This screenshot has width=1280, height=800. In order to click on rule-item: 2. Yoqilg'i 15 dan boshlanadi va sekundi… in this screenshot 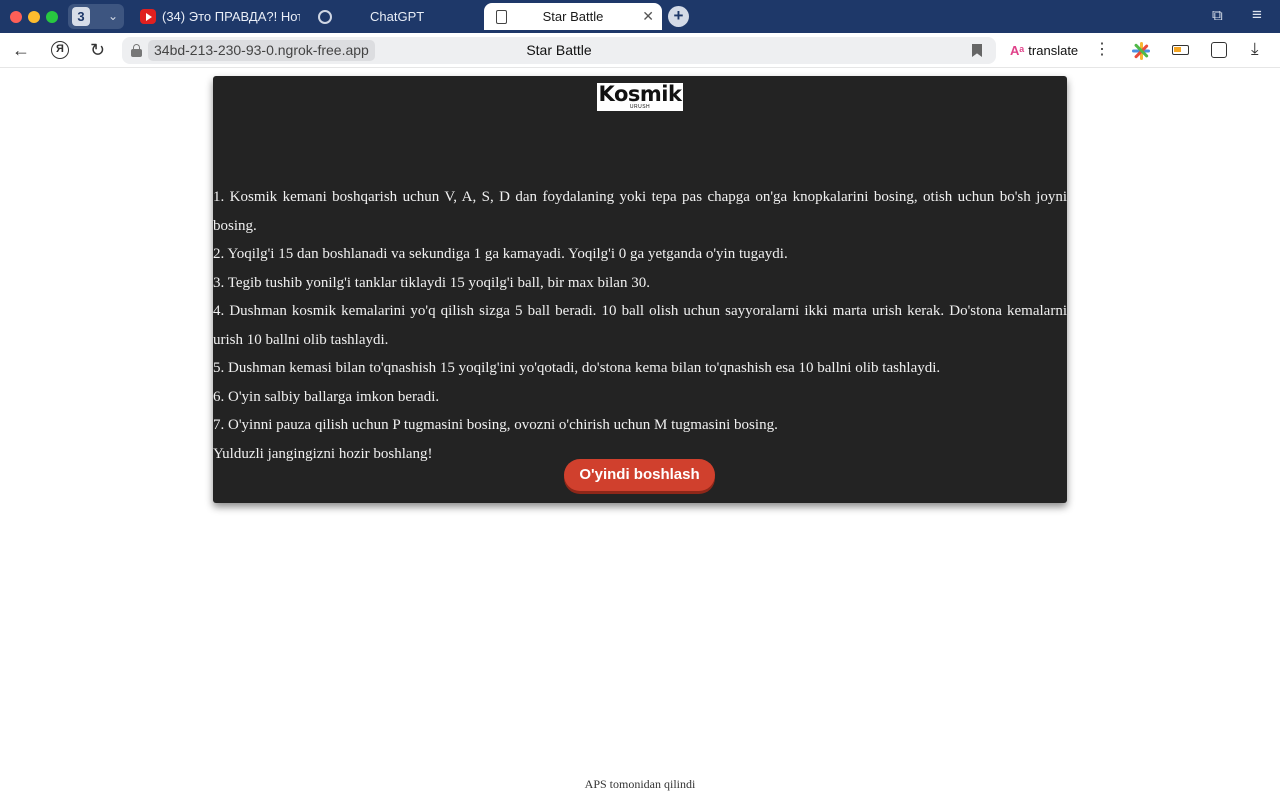, I will do `click(500, 254)`.